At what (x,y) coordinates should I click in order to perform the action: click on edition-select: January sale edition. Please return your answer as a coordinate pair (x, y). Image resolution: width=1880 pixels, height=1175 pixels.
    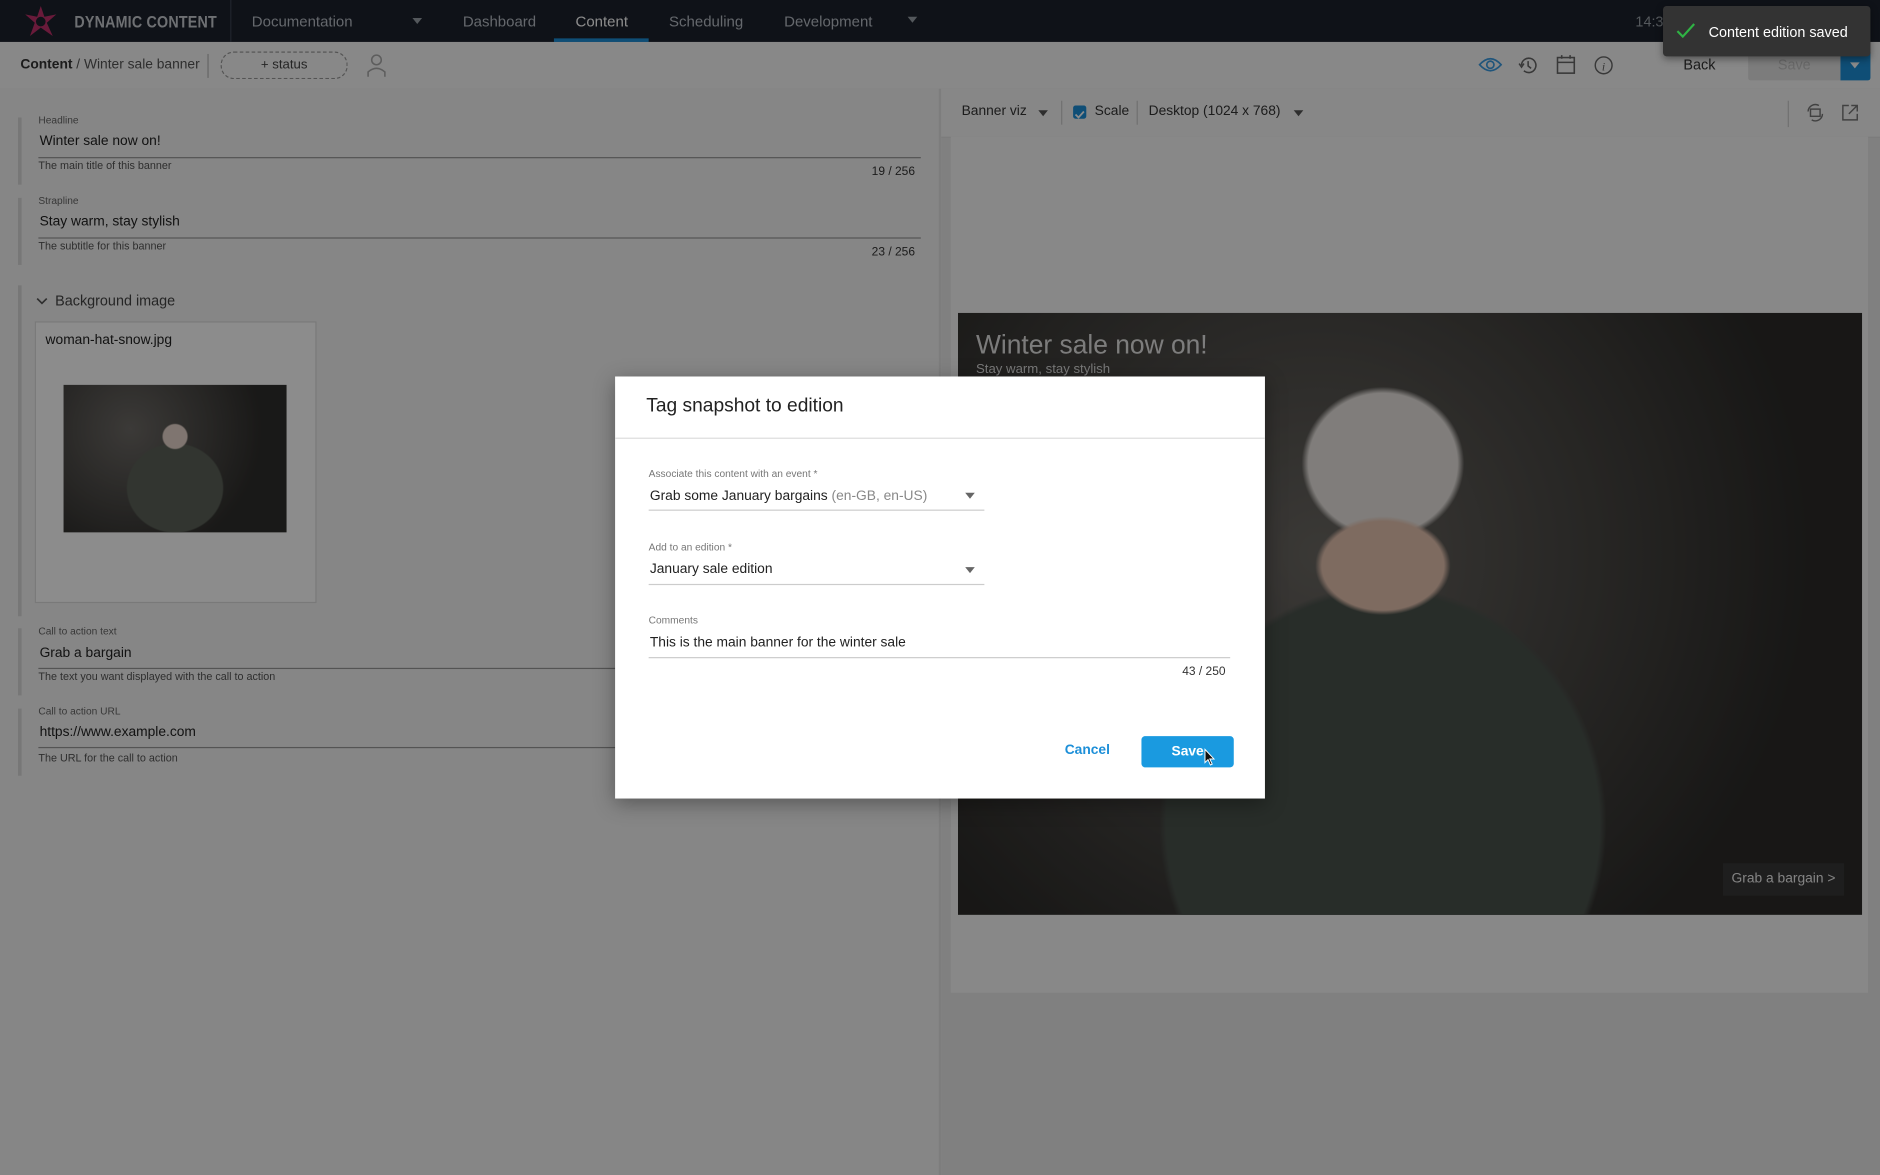
    Looking at the image, I should click on (711, 569).